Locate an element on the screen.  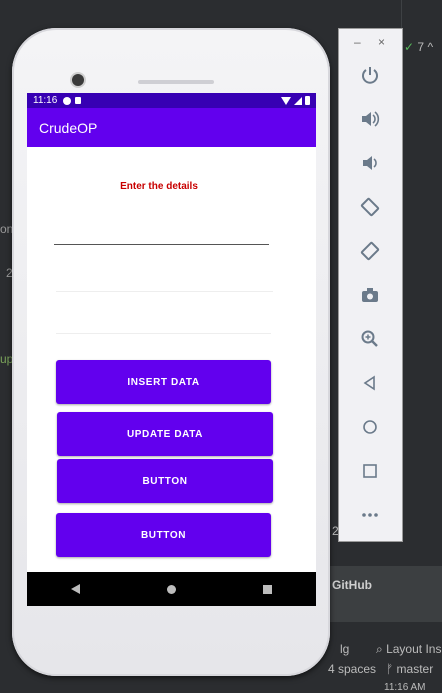
volume-down-icon is located at coordinates (370, 163).